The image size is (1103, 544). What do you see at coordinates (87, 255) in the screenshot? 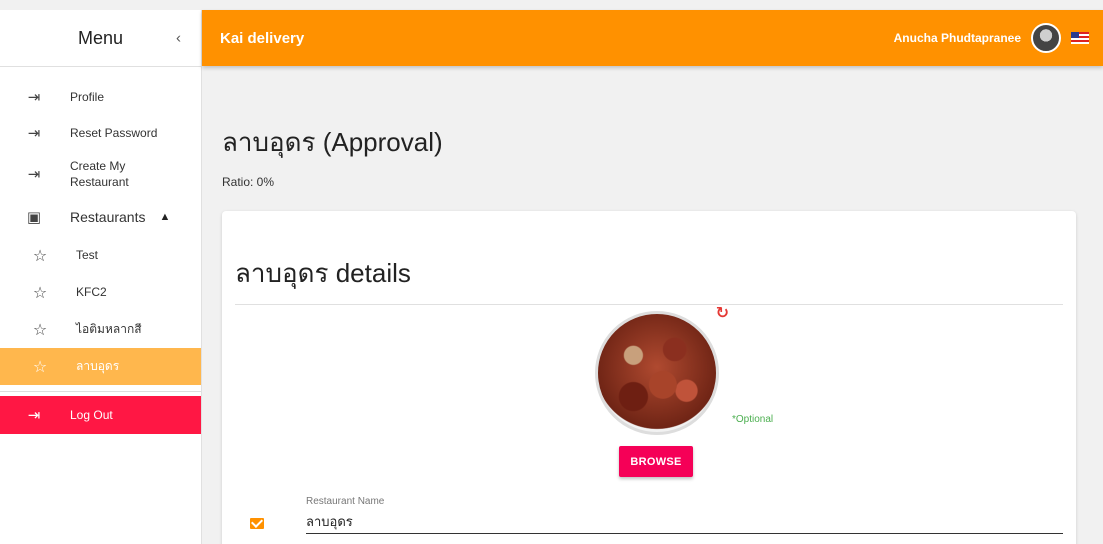
I see `restaurant-label: Test` at bounding box center [87, 255].